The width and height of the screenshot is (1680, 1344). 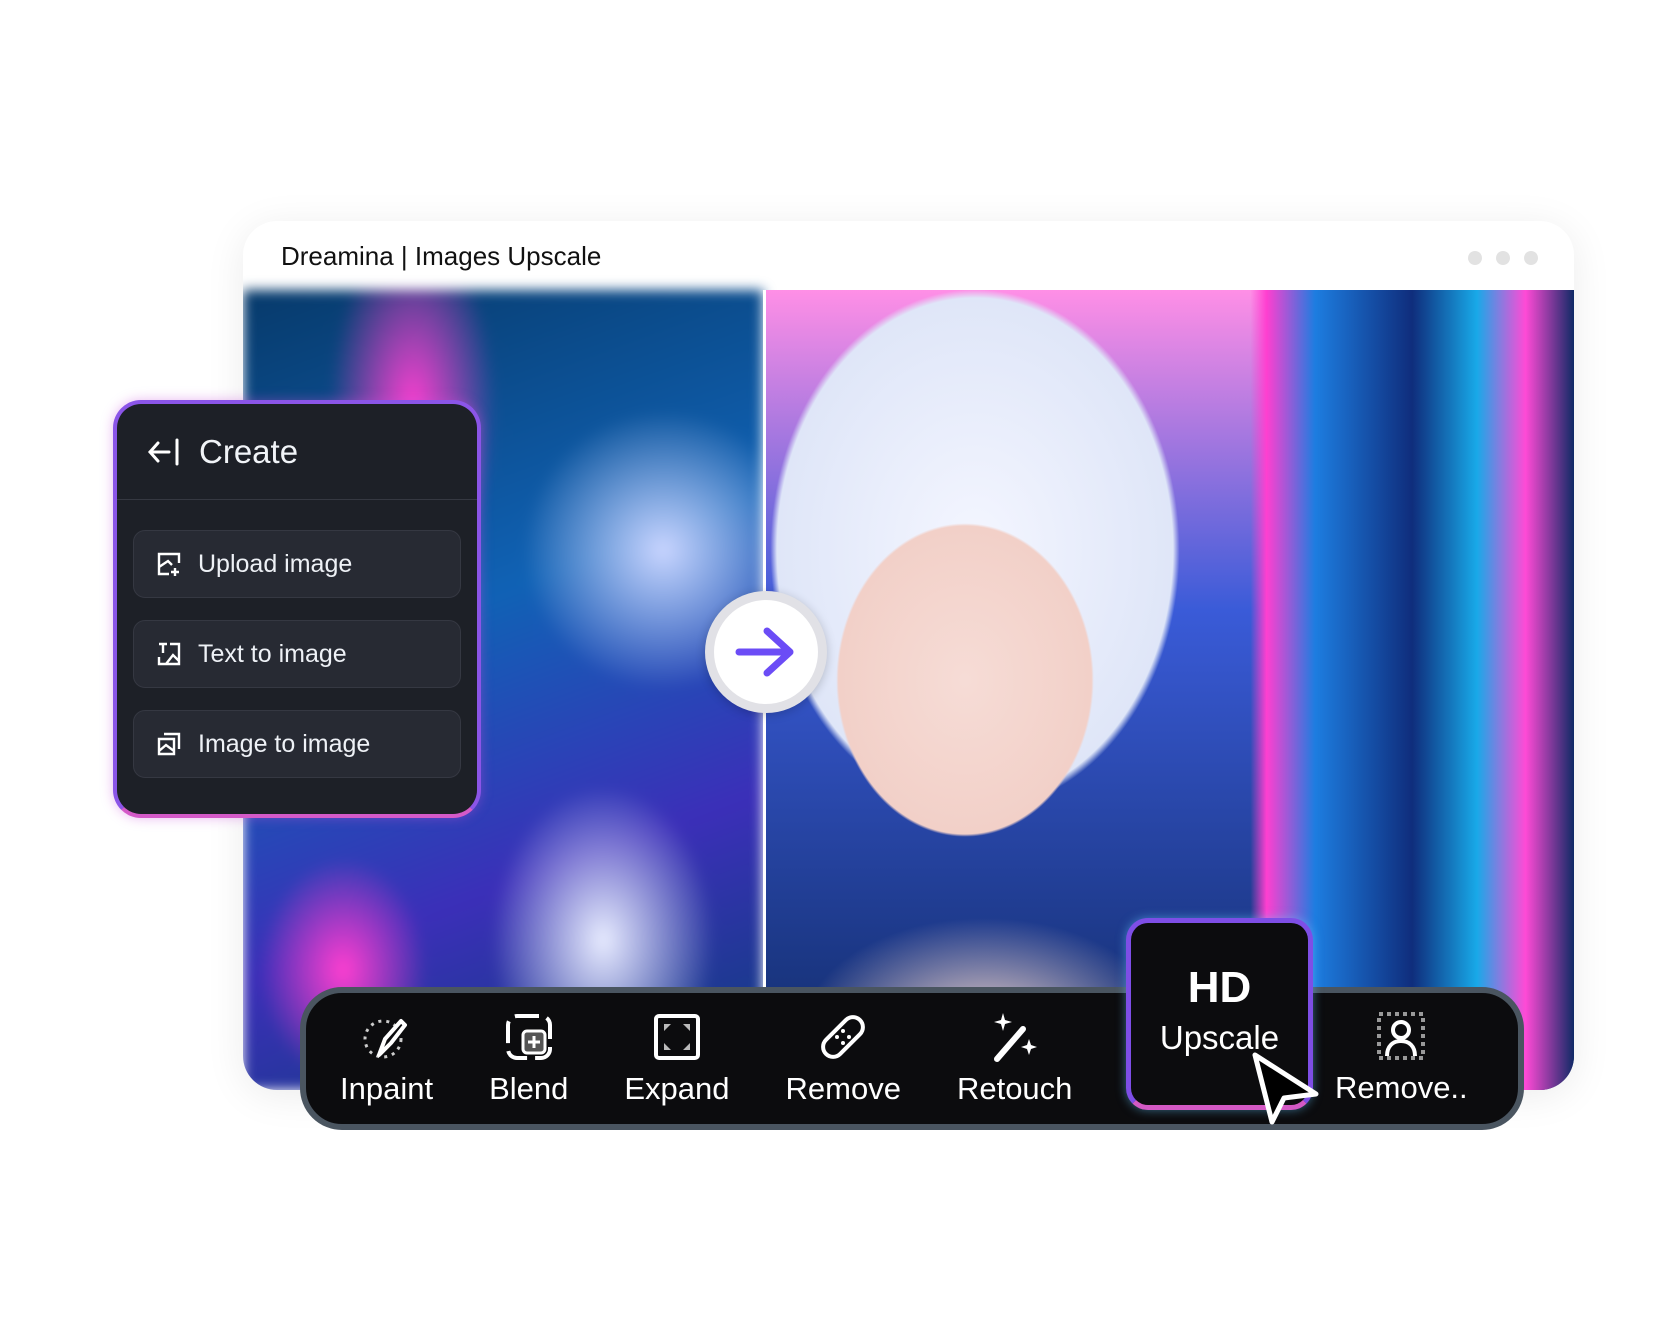 I want to click on brush-icon, so click(x=385, y=1038).